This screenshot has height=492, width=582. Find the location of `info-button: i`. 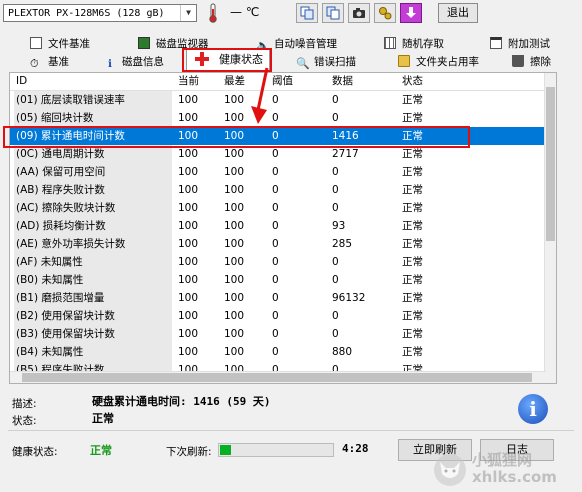

info-button: i is located at coordinates (533, 409).